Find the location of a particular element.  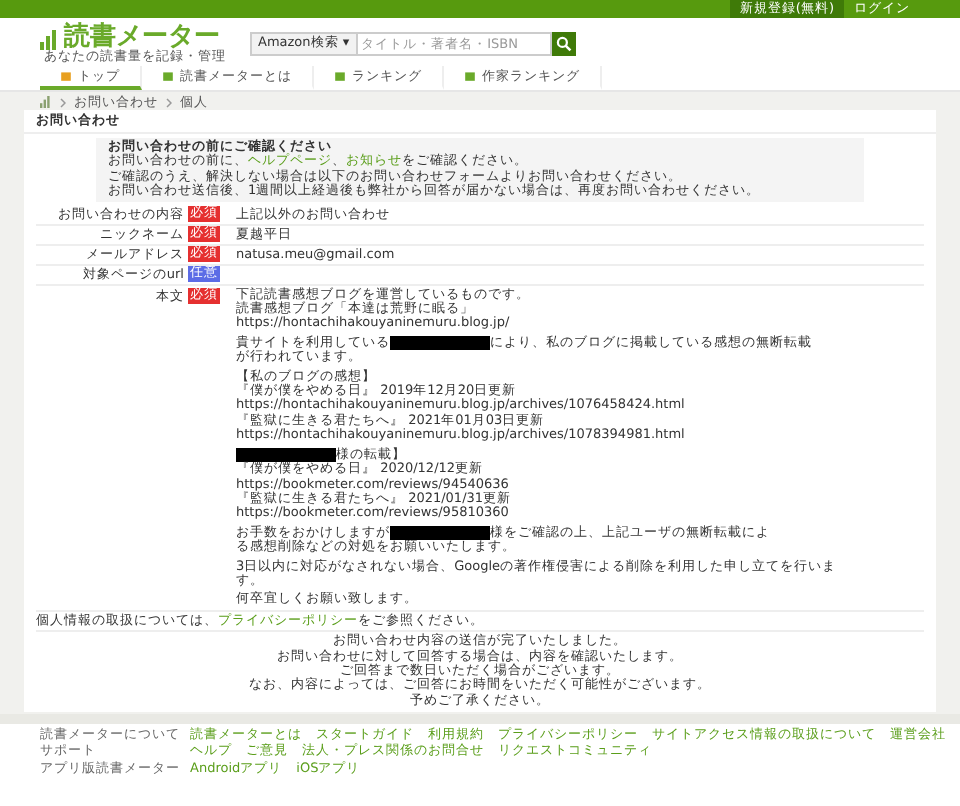

bars-logo-icon is located at coordinates (50, 39).